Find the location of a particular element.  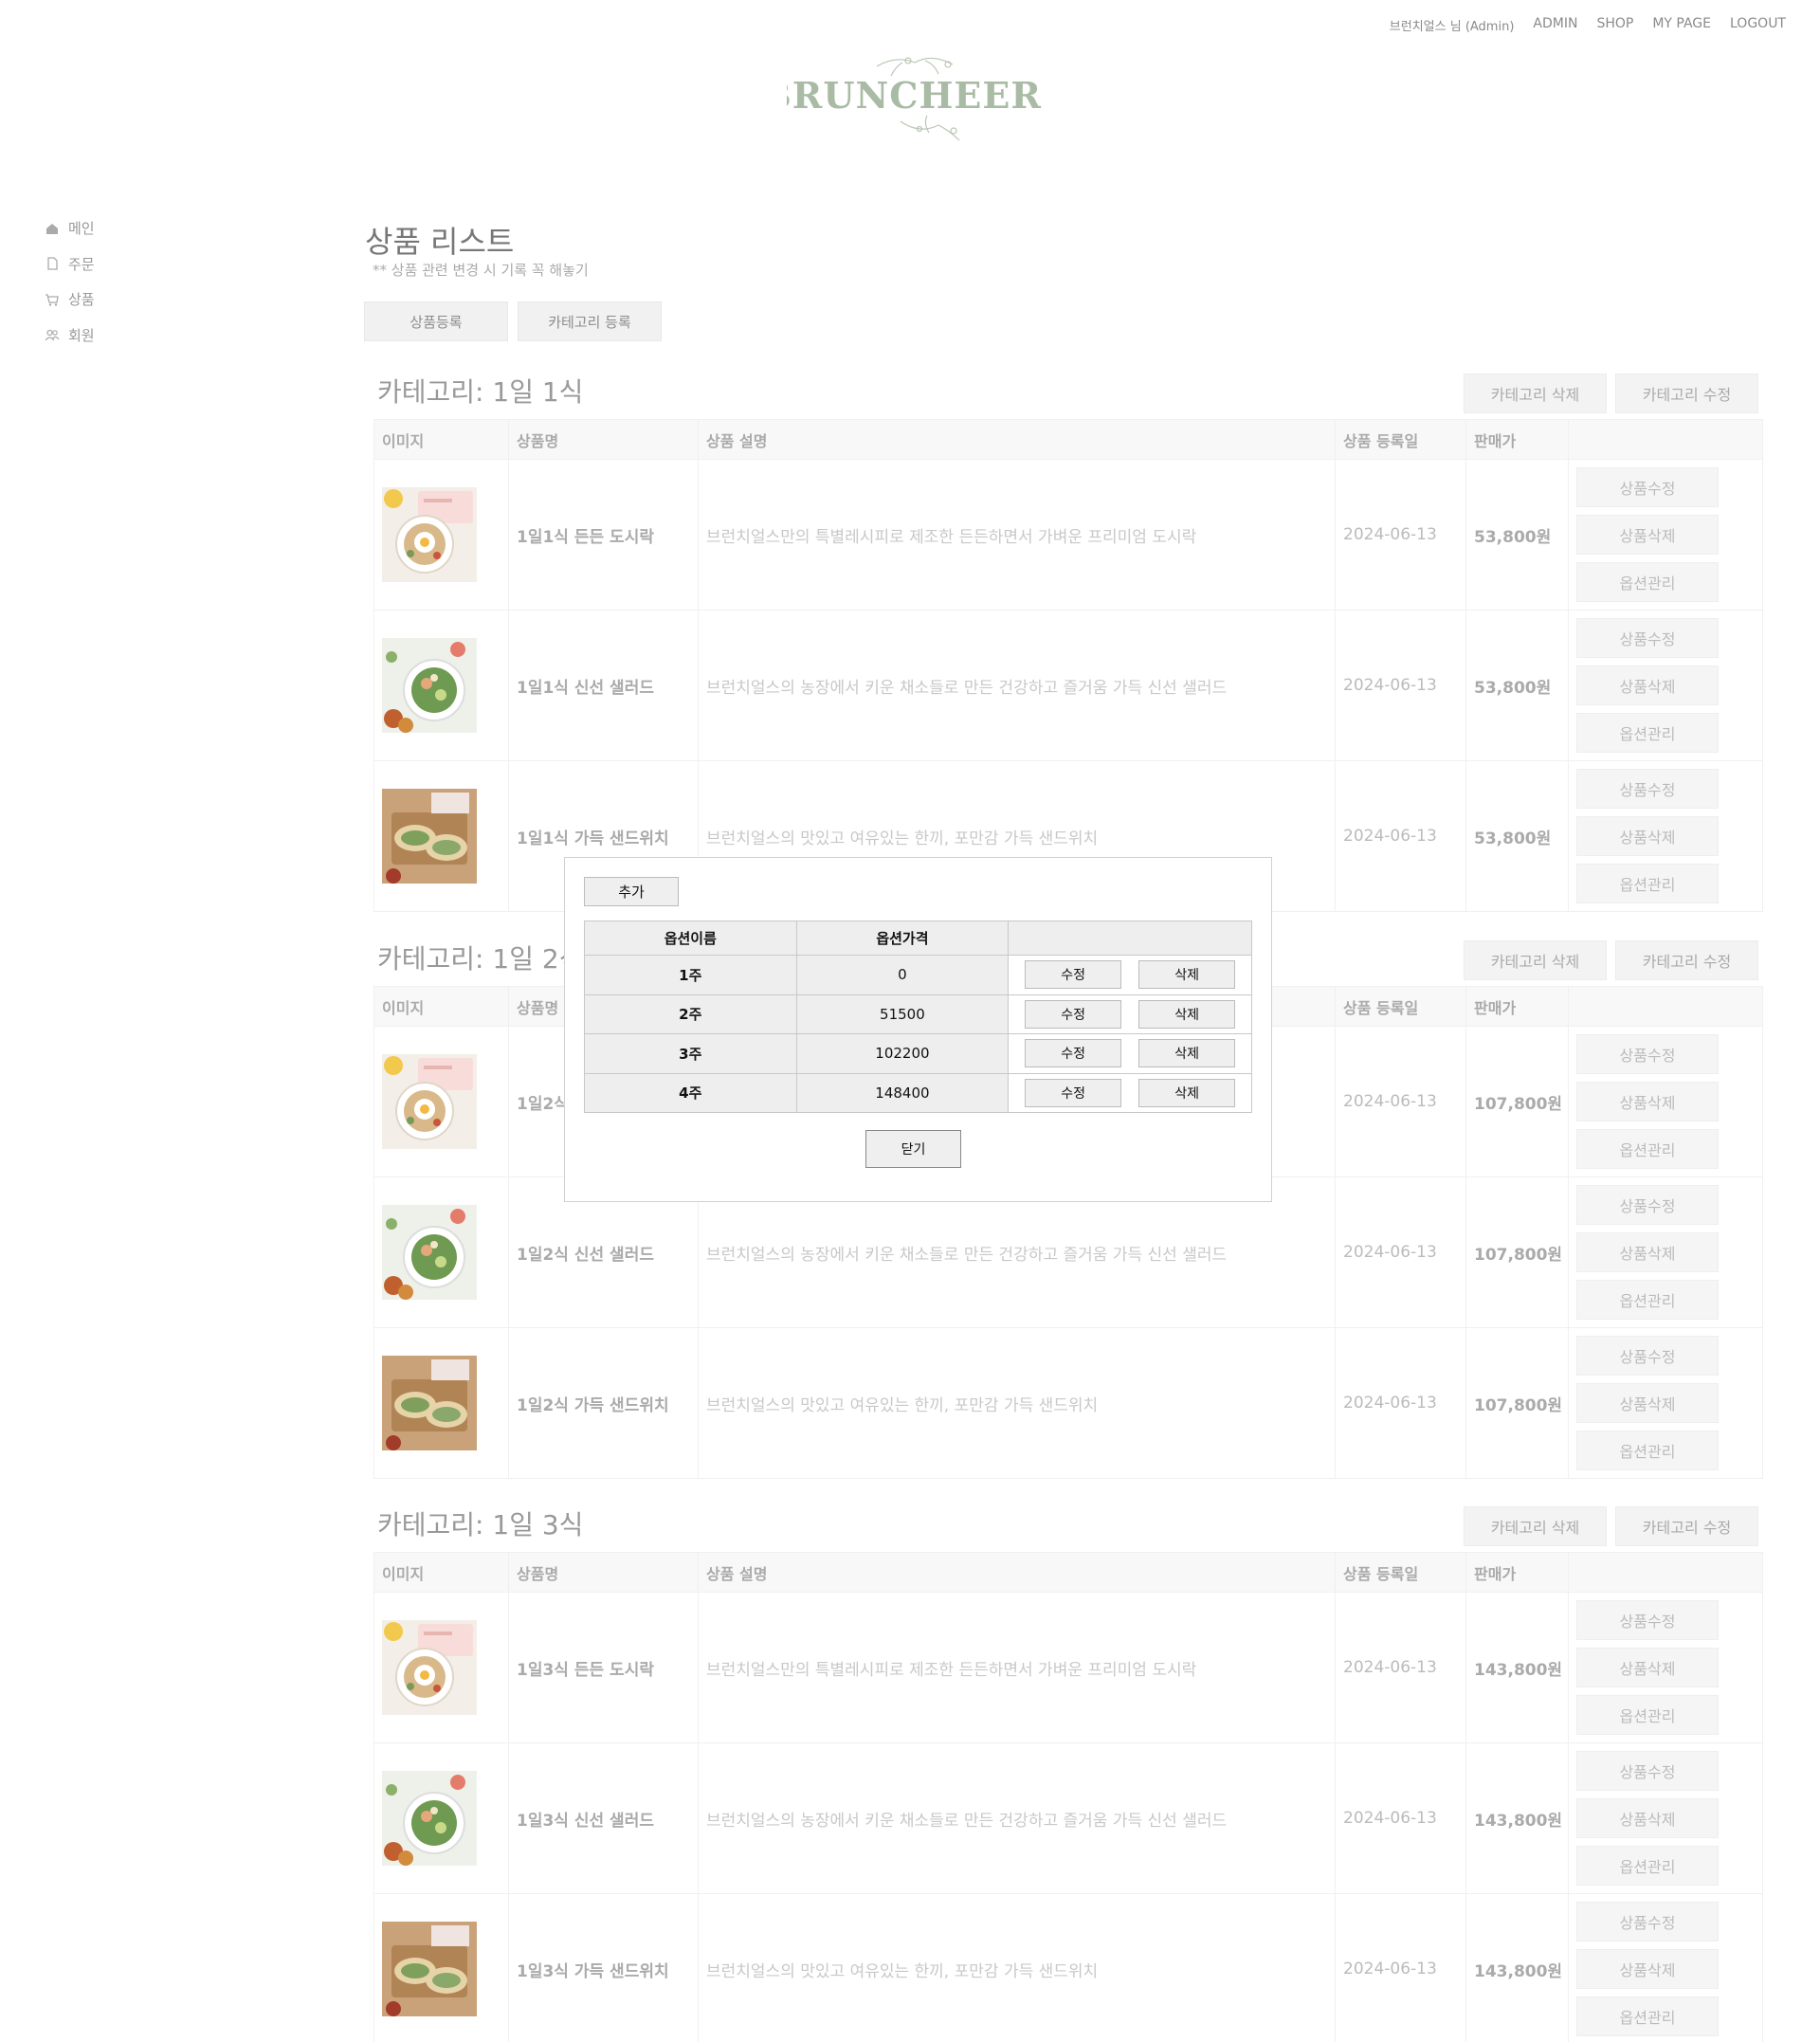

cart-icon is located at coordinates (52, 300).